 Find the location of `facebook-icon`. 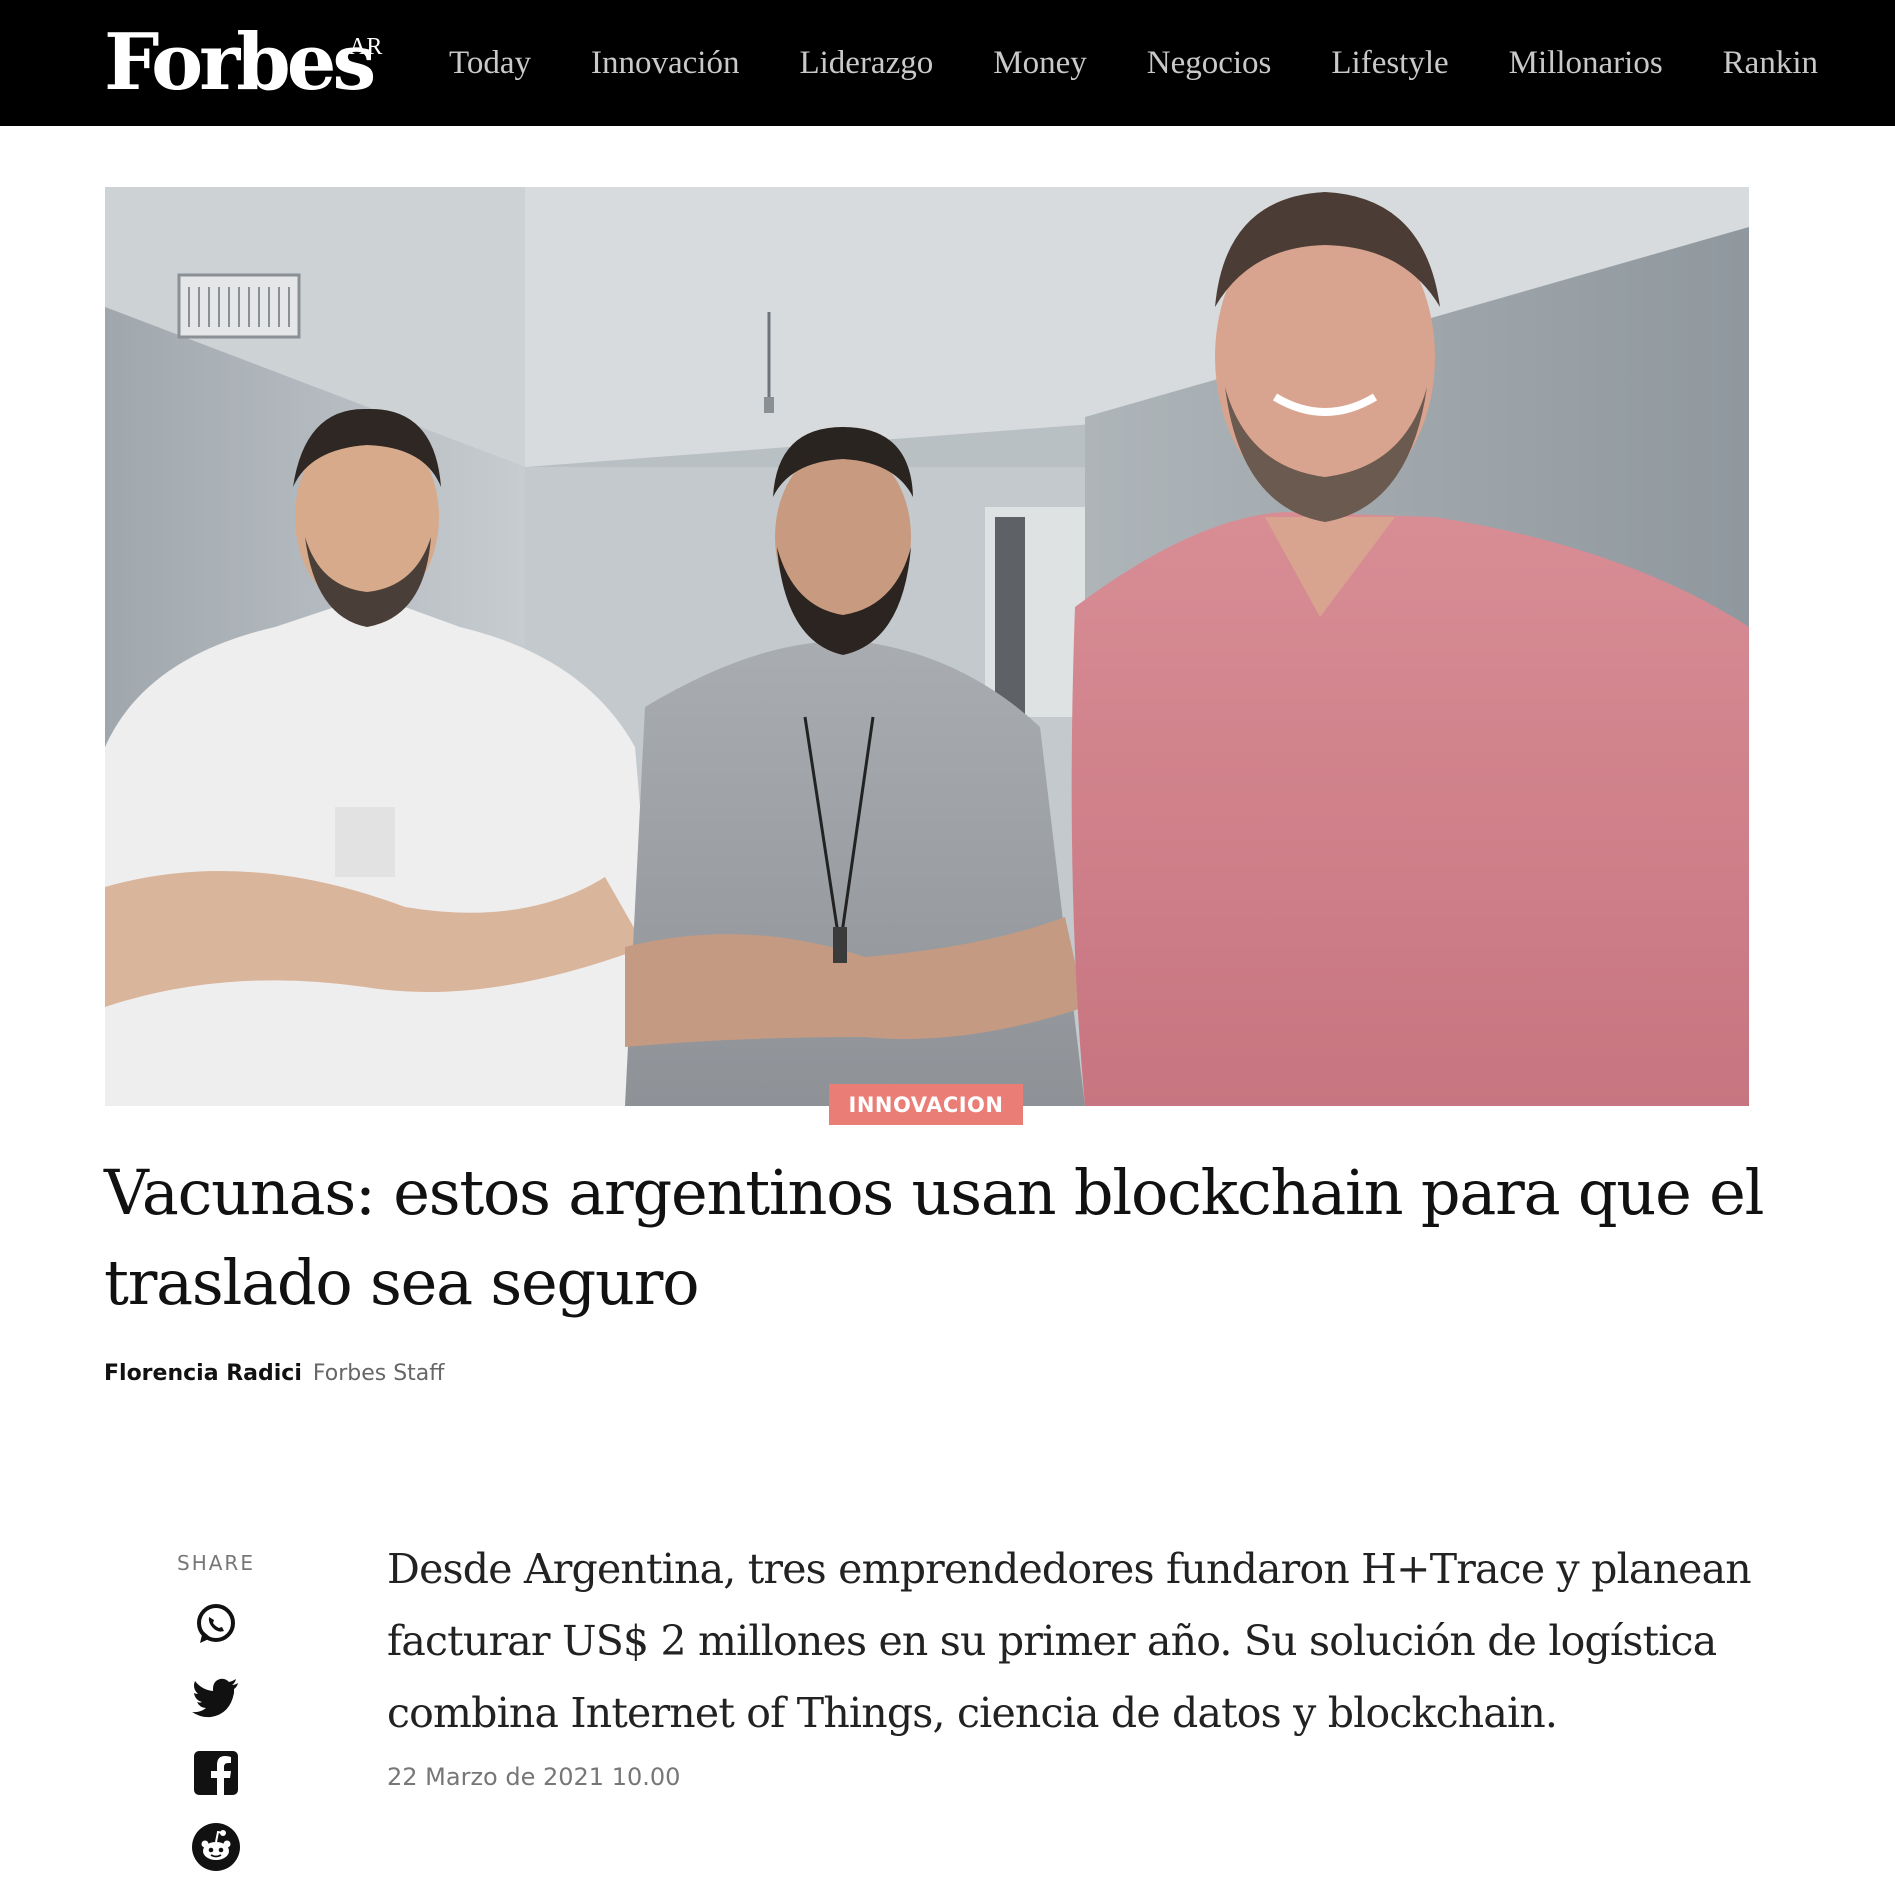

facebook-icon is located at coordinates (216, 1773).